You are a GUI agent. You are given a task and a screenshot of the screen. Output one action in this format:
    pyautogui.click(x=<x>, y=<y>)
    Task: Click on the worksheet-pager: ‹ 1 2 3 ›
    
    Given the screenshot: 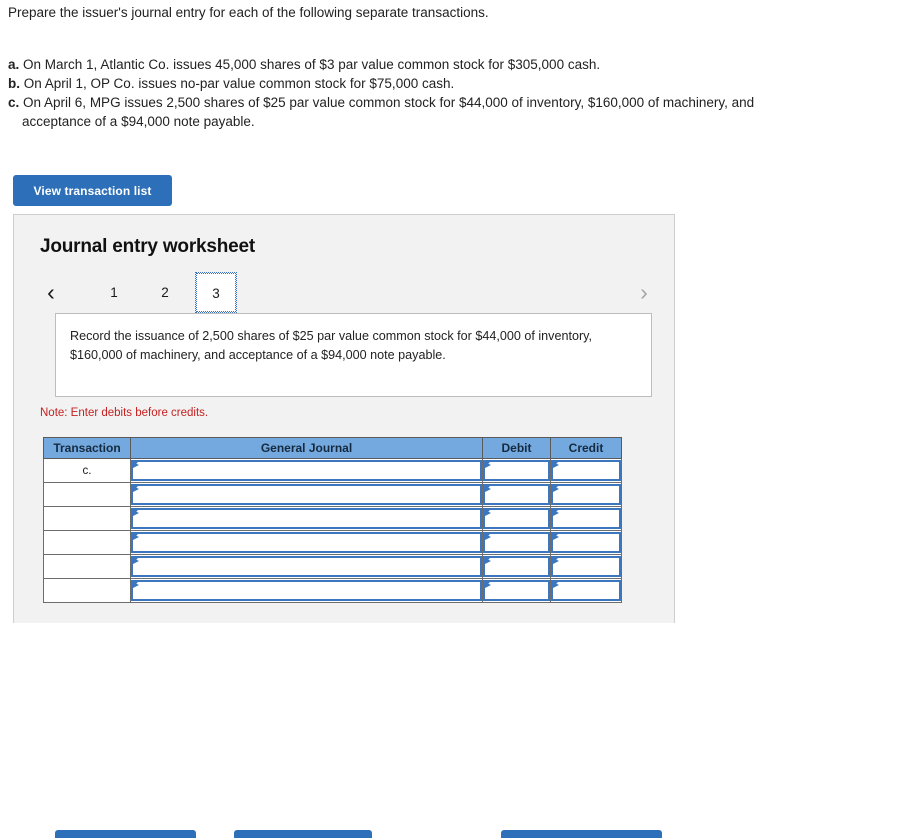 What is the action you would take?
    pyautogui.click(x=347, y=292)
    